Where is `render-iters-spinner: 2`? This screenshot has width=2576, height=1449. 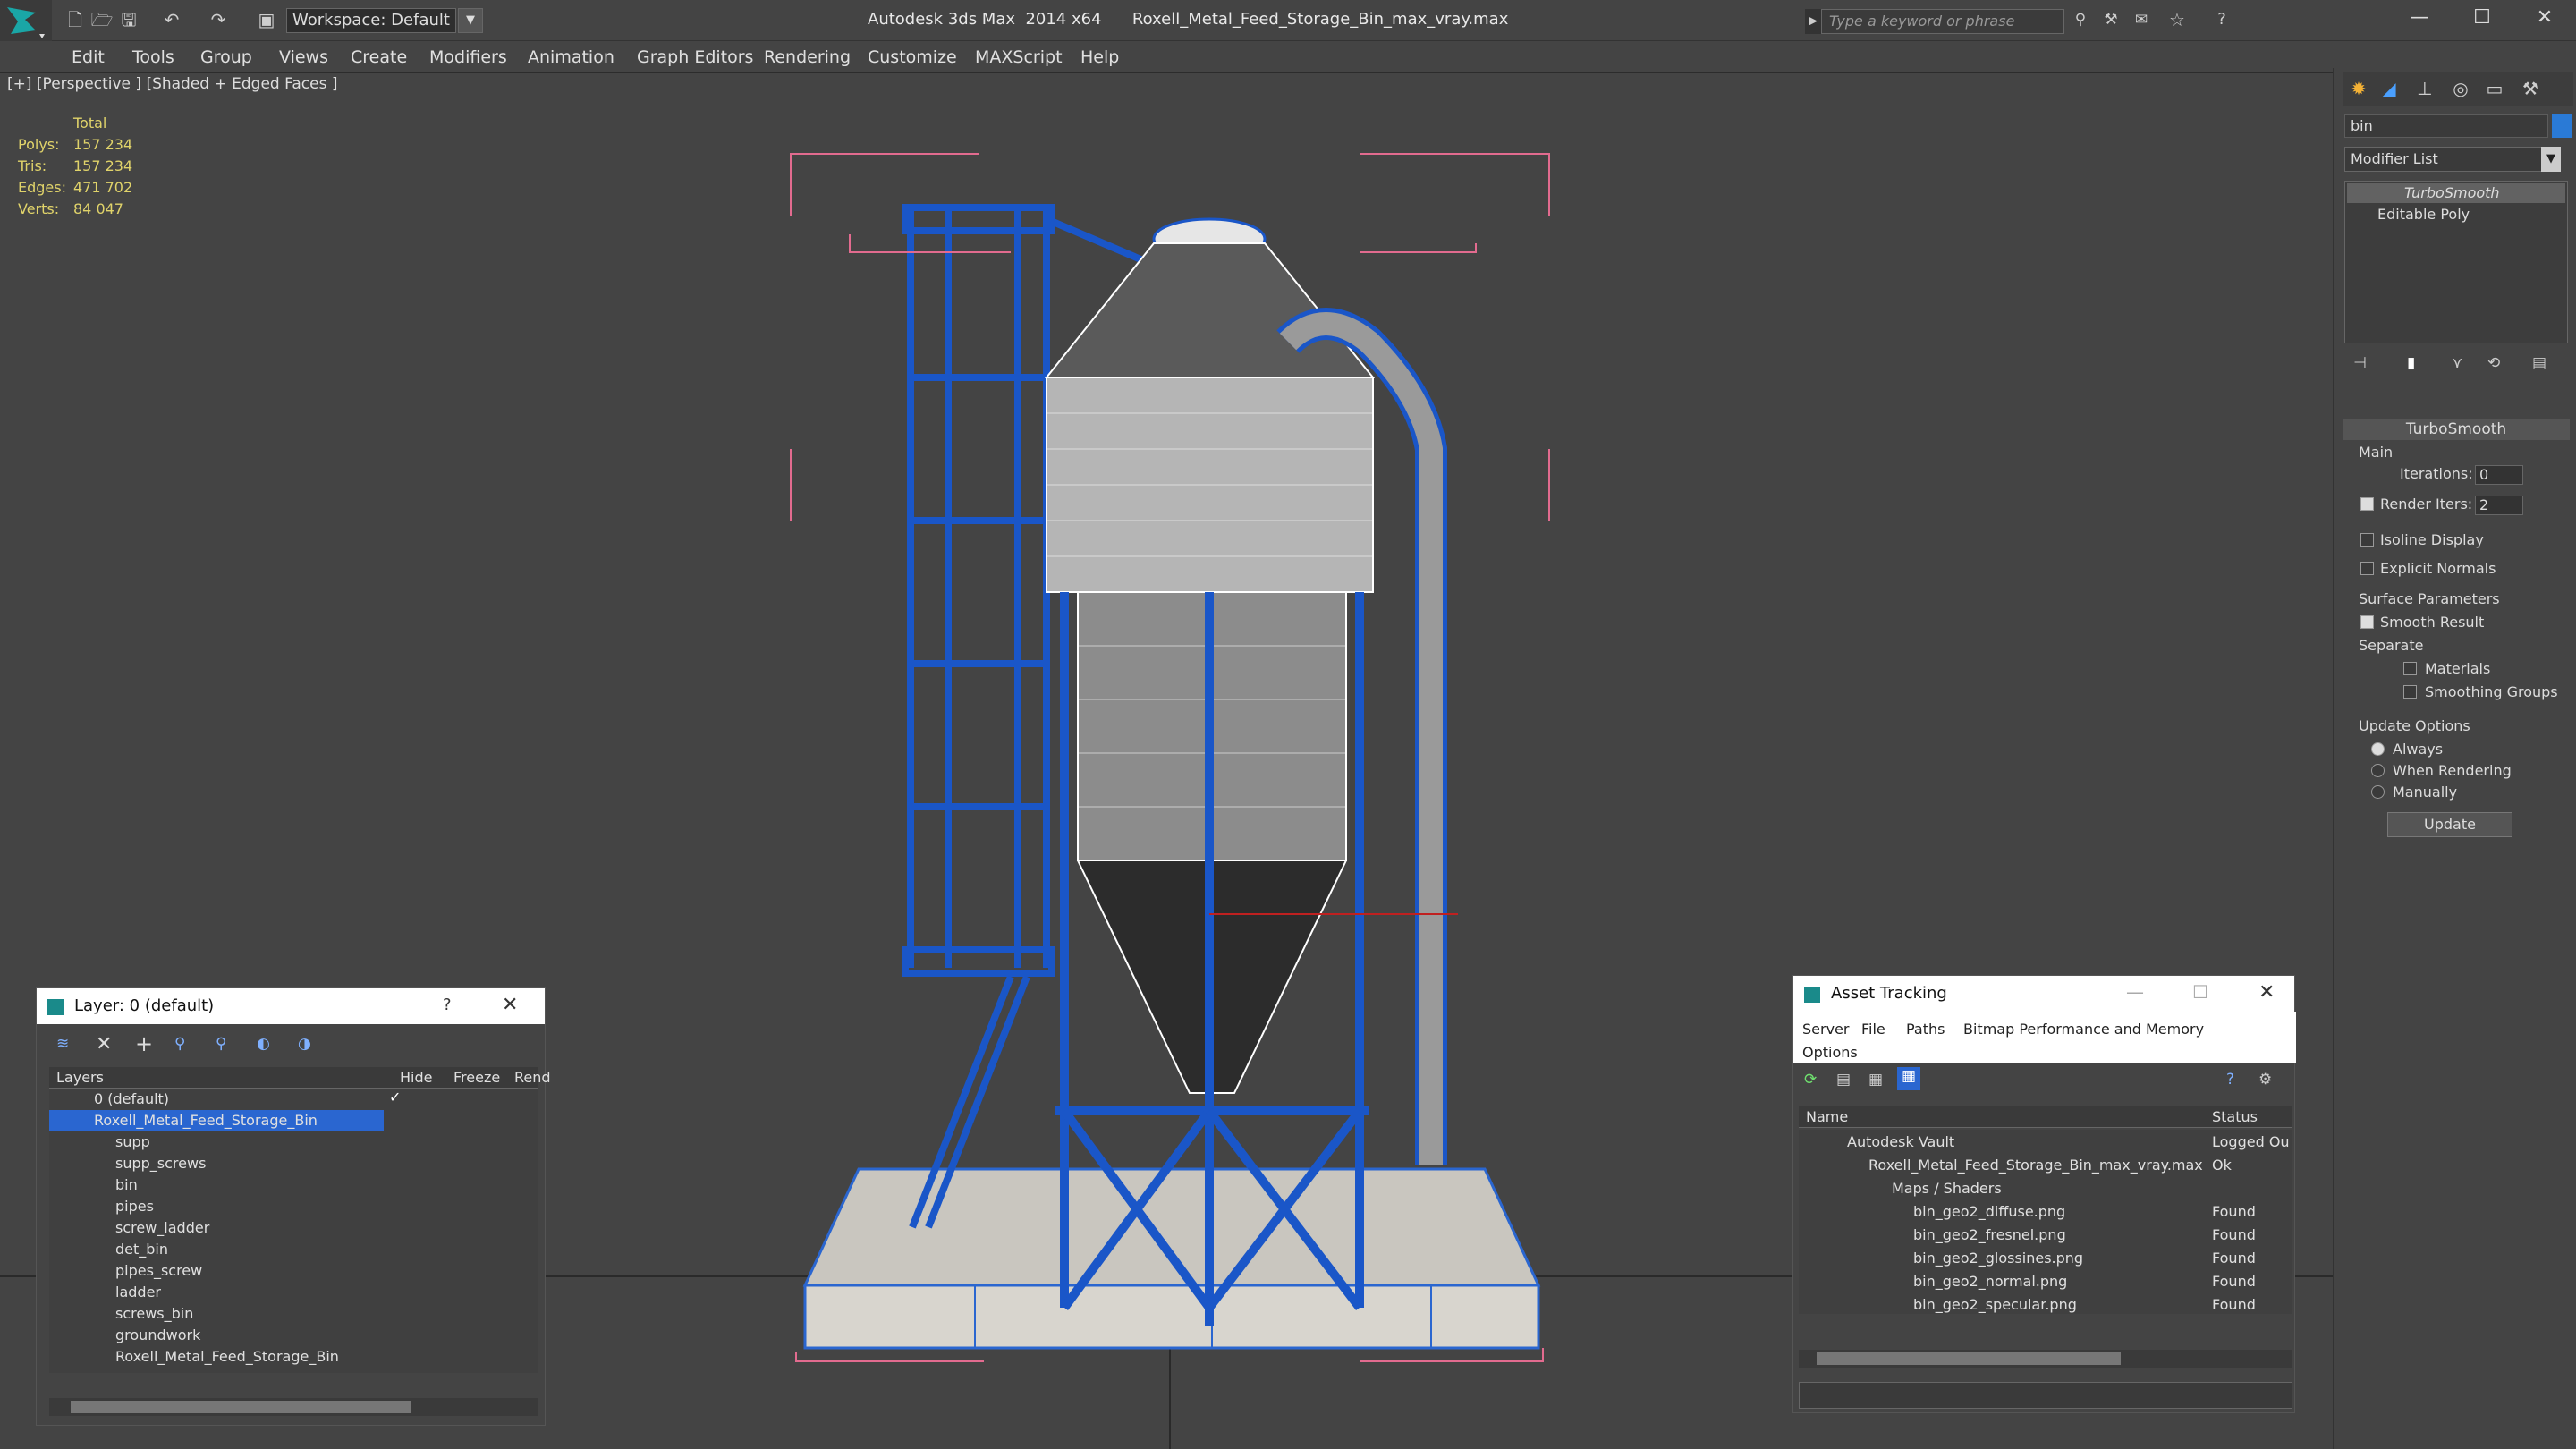 render-iters-spinner: 2 is located at coordinates (2499, 505).